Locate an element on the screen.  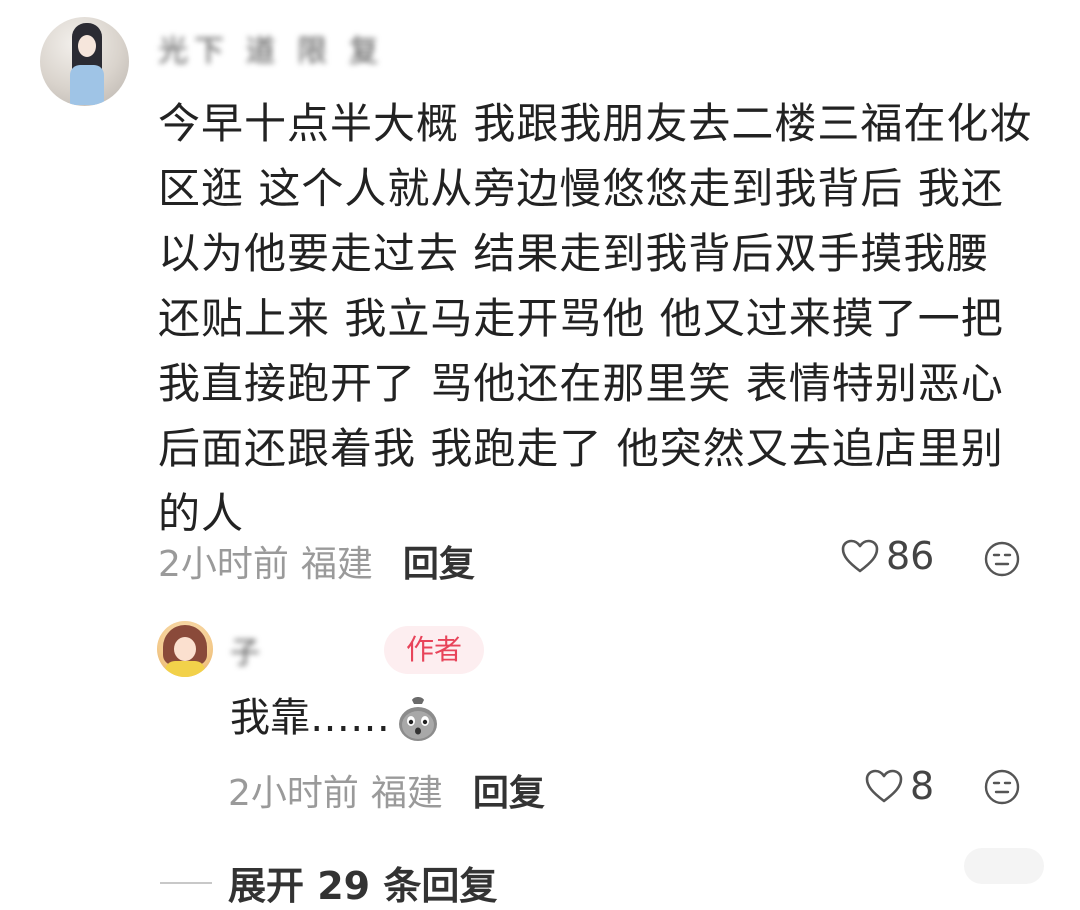
comment-time: 2小时前 is located at coordinates (223, 564).